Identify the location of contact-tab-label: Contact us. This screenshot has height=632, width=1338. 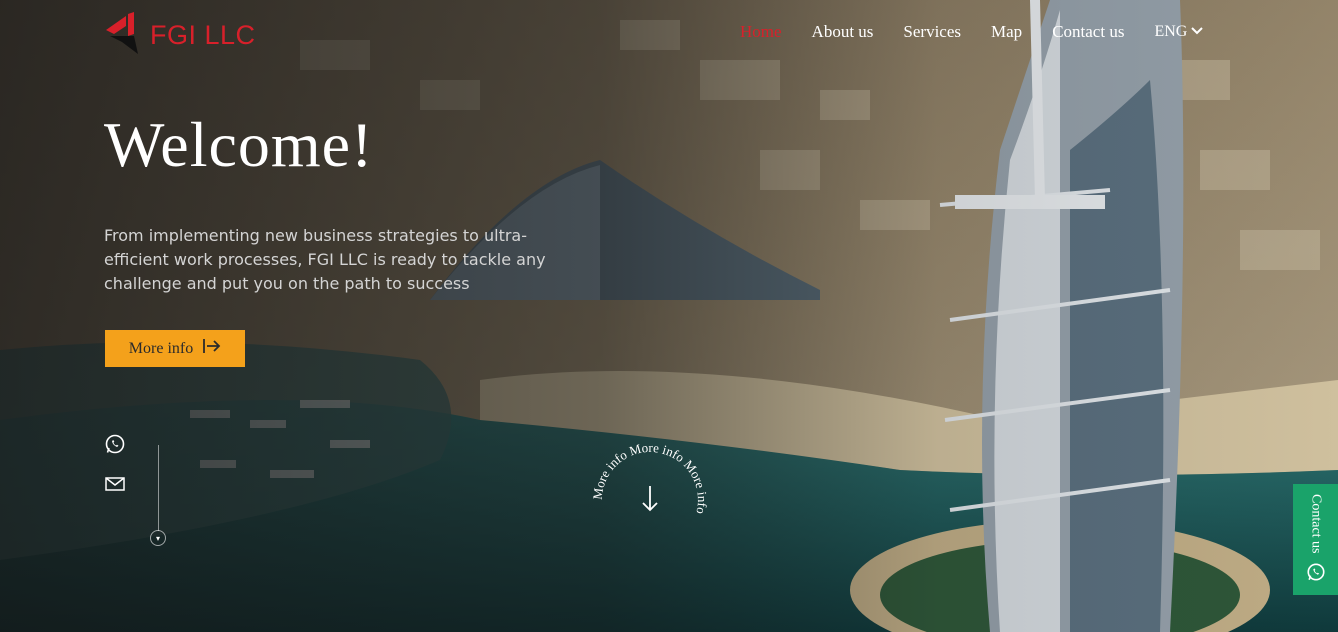
(1316, 524).